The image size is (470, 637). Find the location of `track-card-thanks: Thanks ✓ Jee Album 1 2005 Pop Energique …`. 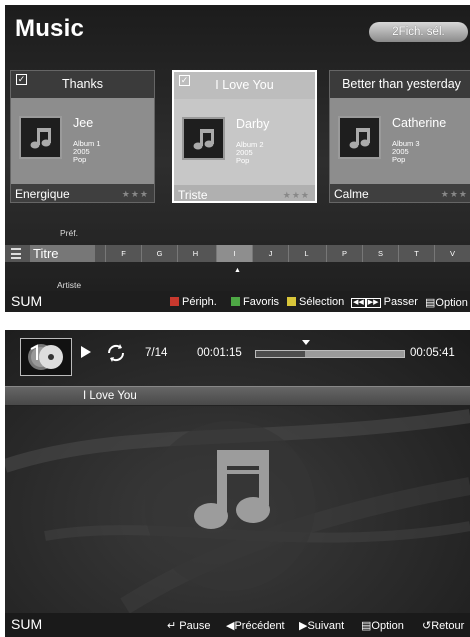

track-card-thanks: Thanks ✓ Jee Album 1 2005 Pop Energique … is located at coordinates (82, 136).